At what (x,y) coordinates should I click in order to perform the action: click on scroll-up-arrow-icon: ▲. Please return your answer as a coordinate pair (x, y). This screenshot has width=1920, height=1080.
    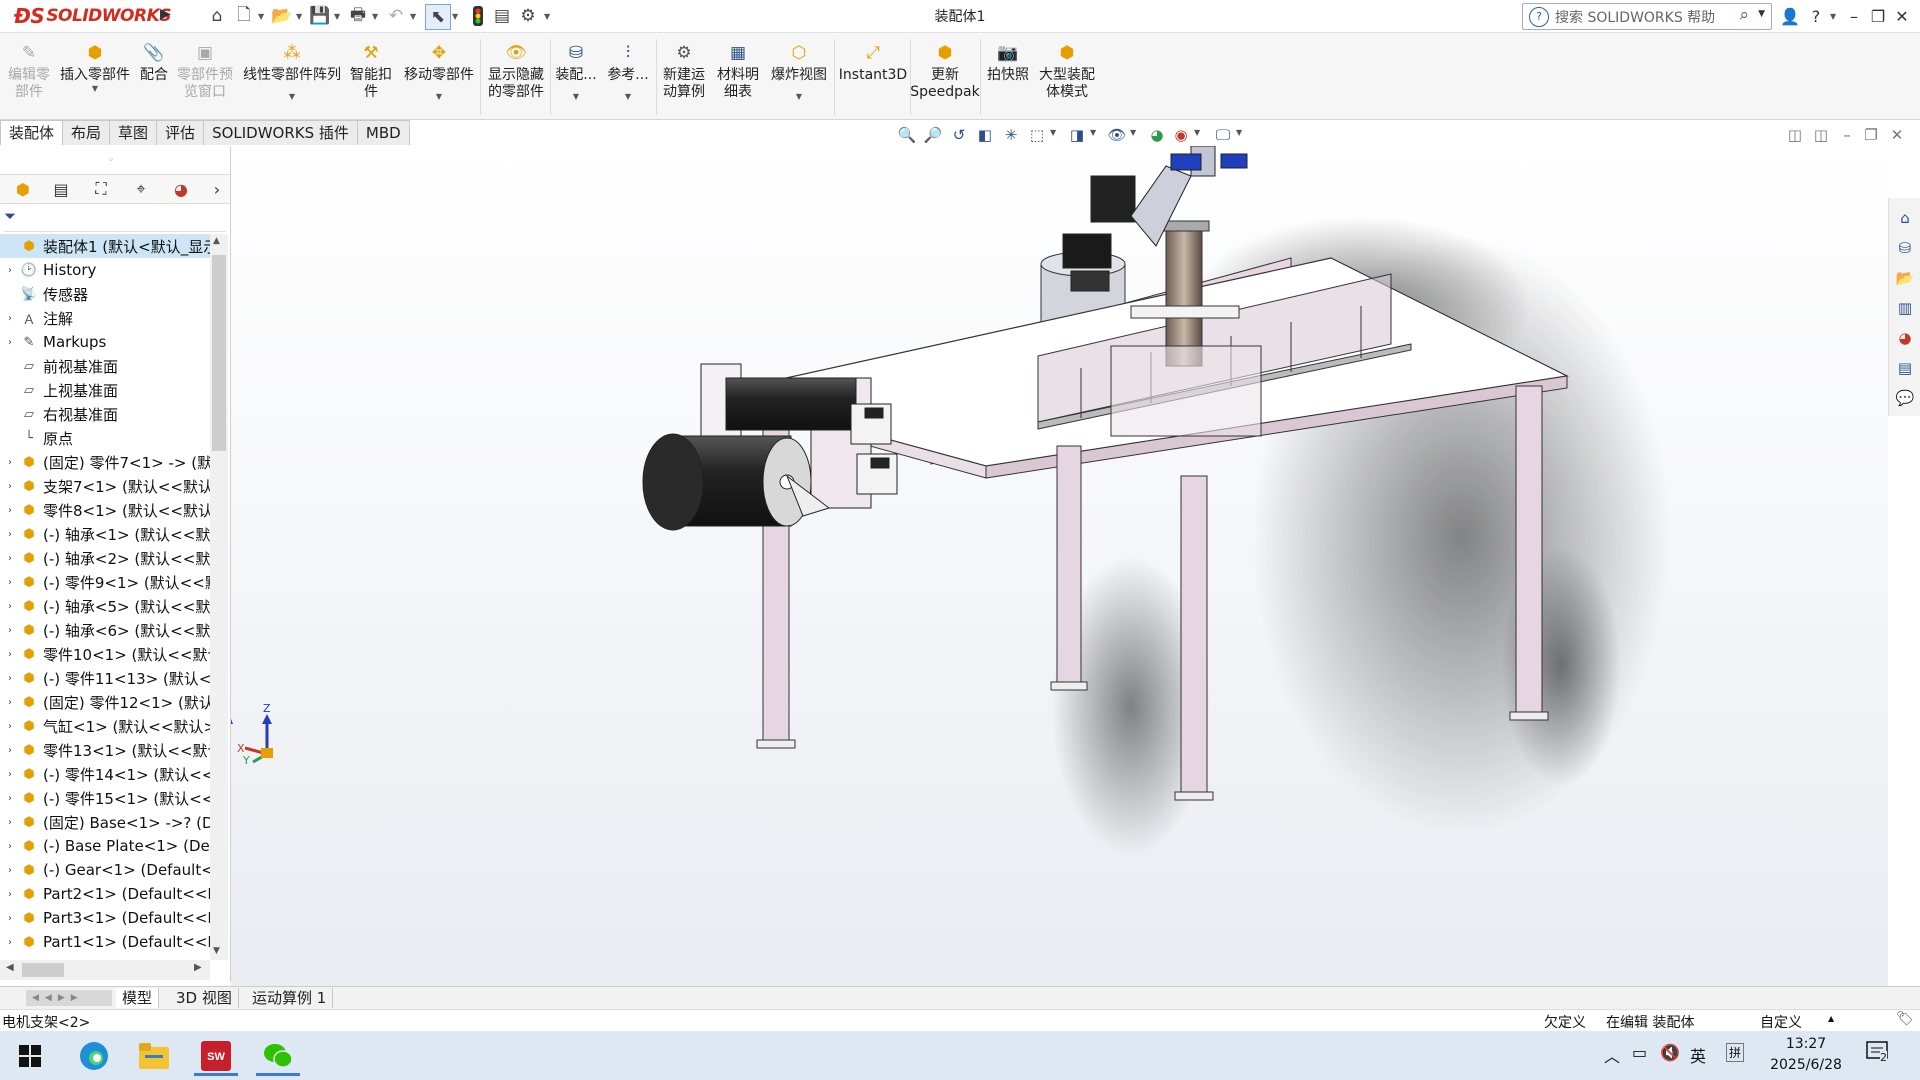
    Looking at the image, I should click on (216, 241).